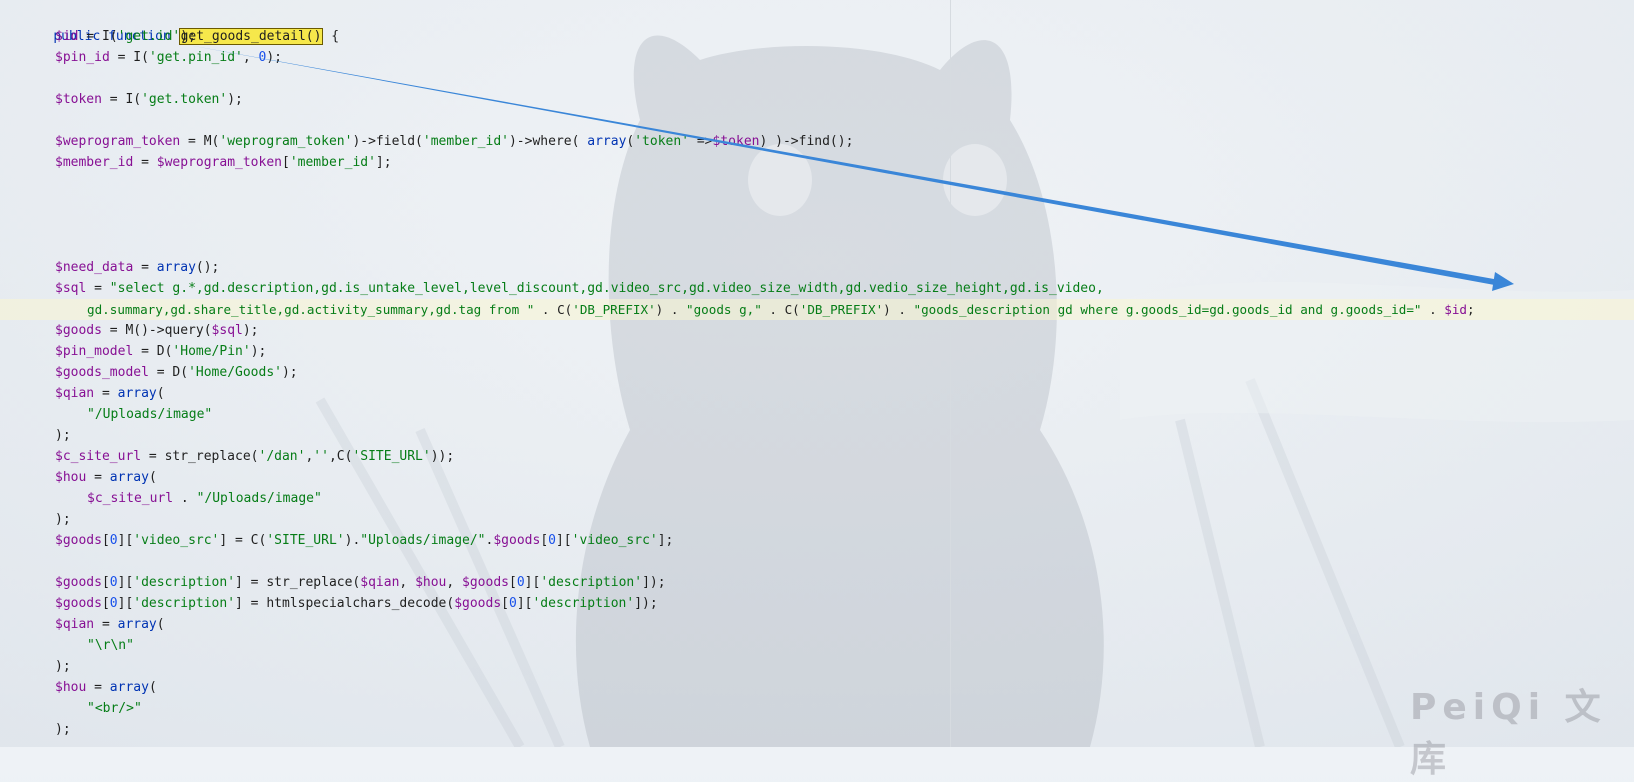  Describe the element at coordinates (227, 330) in the screenshot. I see `variable: $sql` at that location.